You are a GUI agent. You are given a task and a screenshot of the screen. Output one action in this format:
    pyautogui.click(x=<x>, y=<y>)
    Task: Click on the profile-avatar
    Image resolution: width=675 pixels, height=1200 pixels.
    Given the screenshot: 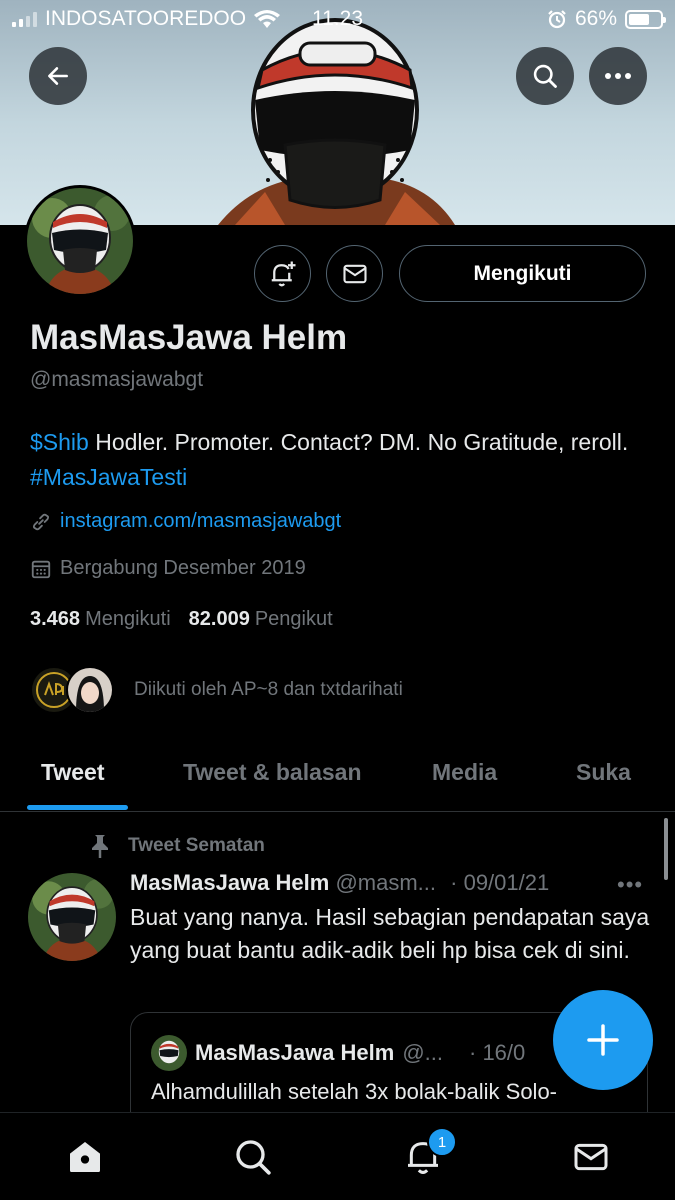 What is the action you would take?
    pyautogui.click(x=80, y=241)
    